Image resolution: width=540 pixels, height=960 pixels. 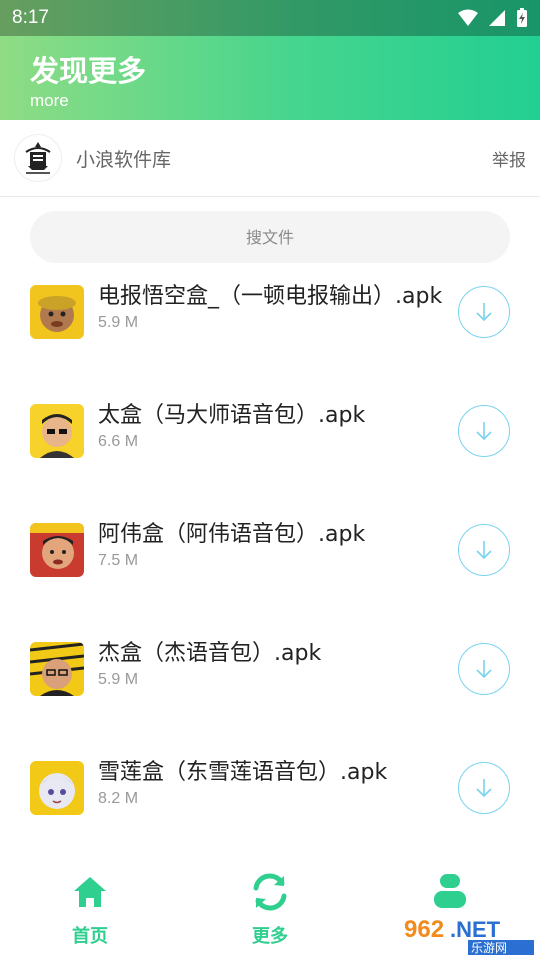 What do you see at coordinates (270, 793) in the screenshot?
I see `file-item: 雪莲盒（东雪莲语音包）.apk 8.2 M` at bounding box center [270, 793].